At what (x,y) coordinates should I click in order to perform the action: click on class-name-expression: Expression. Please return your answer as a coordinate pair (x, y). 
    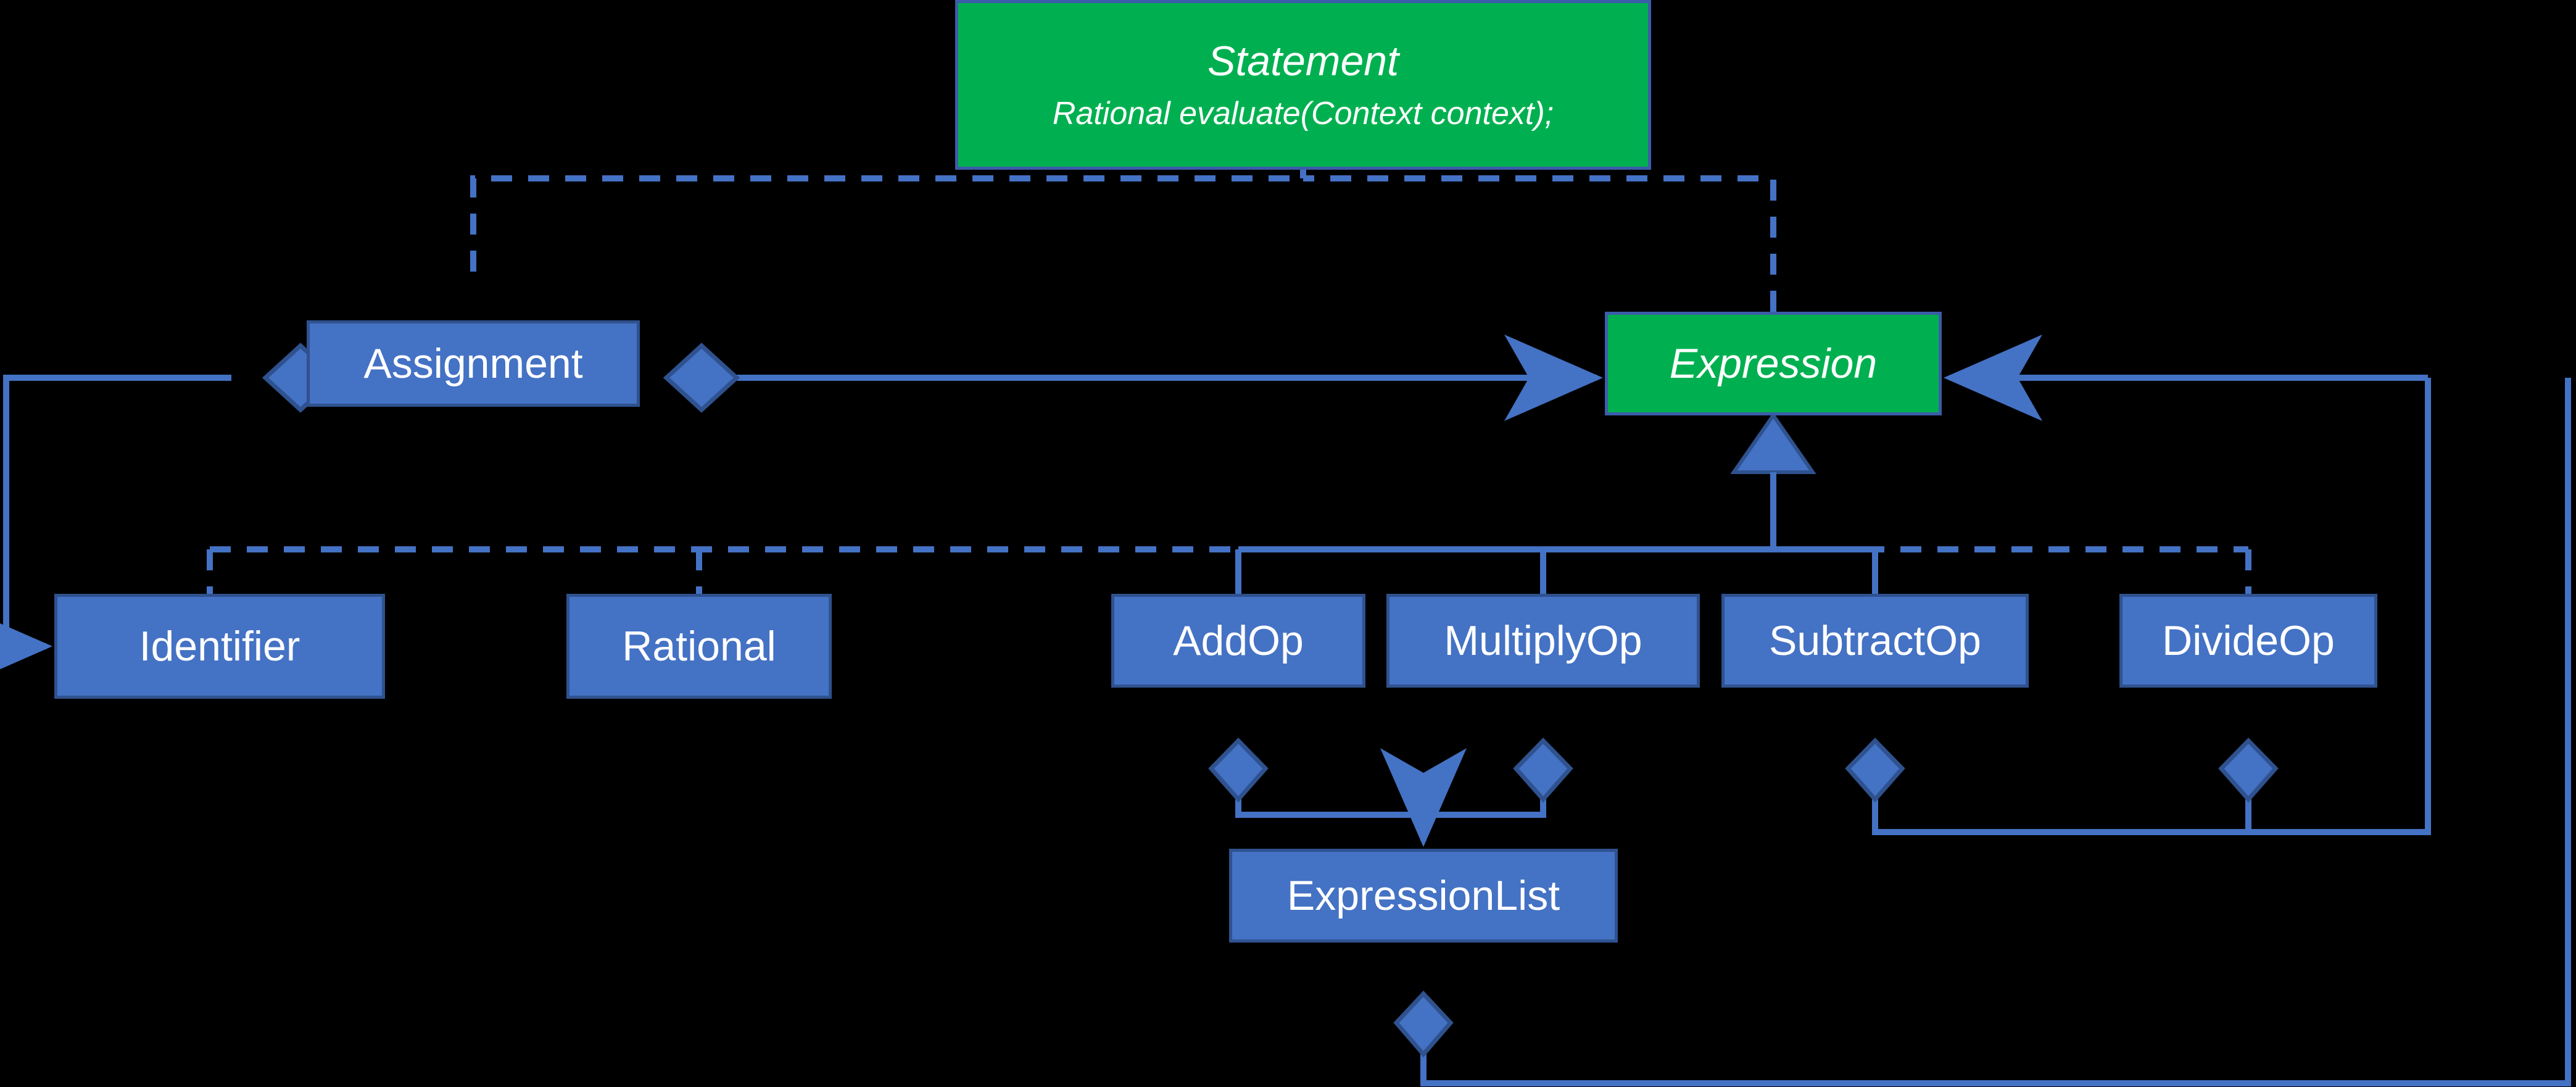
    Looking at the image, I should click on (1773, 363).